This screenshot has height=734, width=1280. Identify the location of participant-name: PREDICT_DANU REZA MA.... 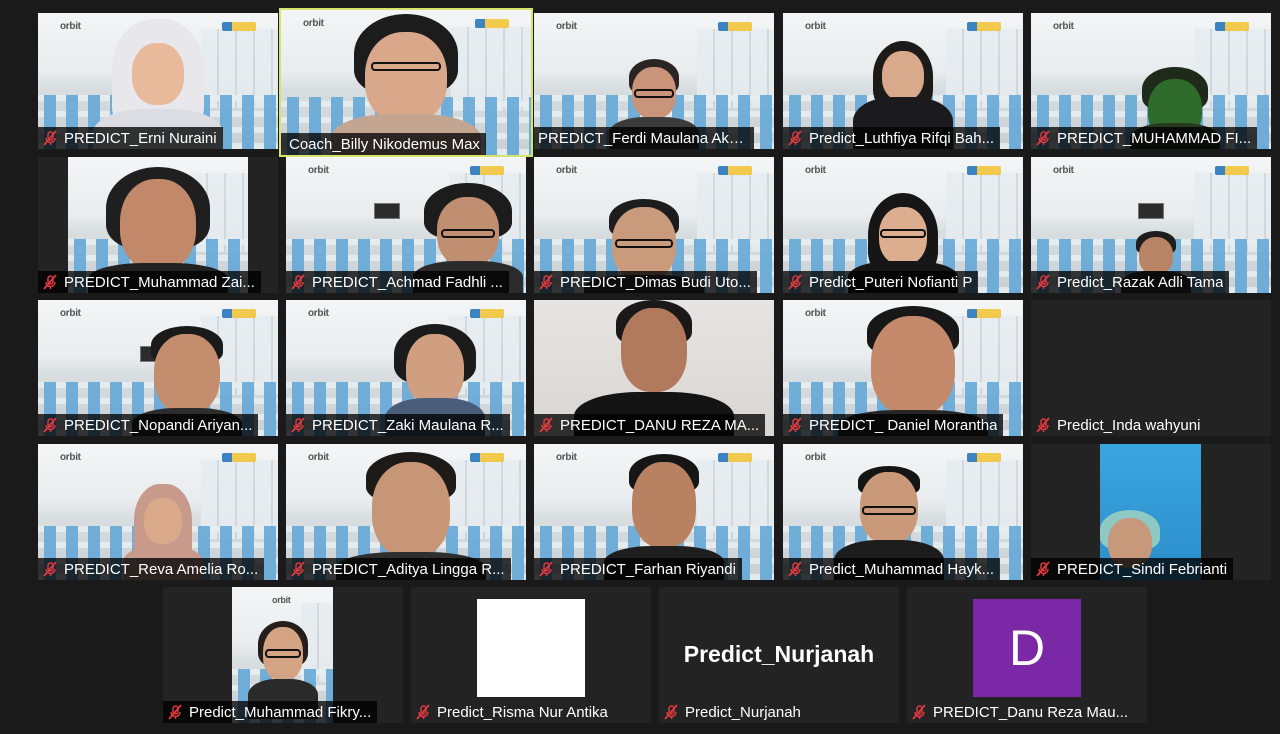
(660, 425).